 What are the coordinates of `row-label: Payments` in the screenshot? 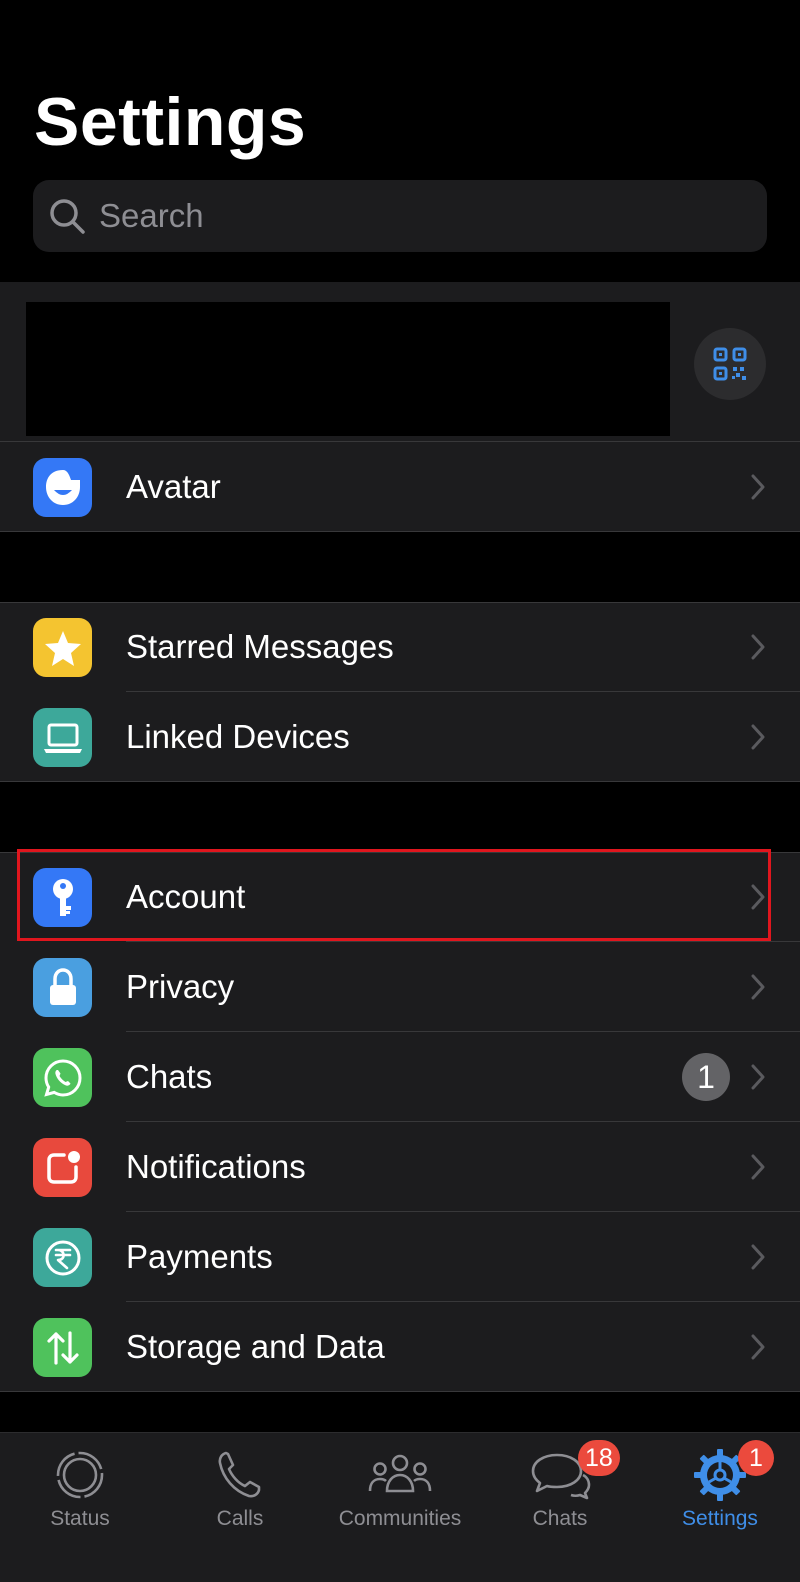 It's located at (199, 1256).